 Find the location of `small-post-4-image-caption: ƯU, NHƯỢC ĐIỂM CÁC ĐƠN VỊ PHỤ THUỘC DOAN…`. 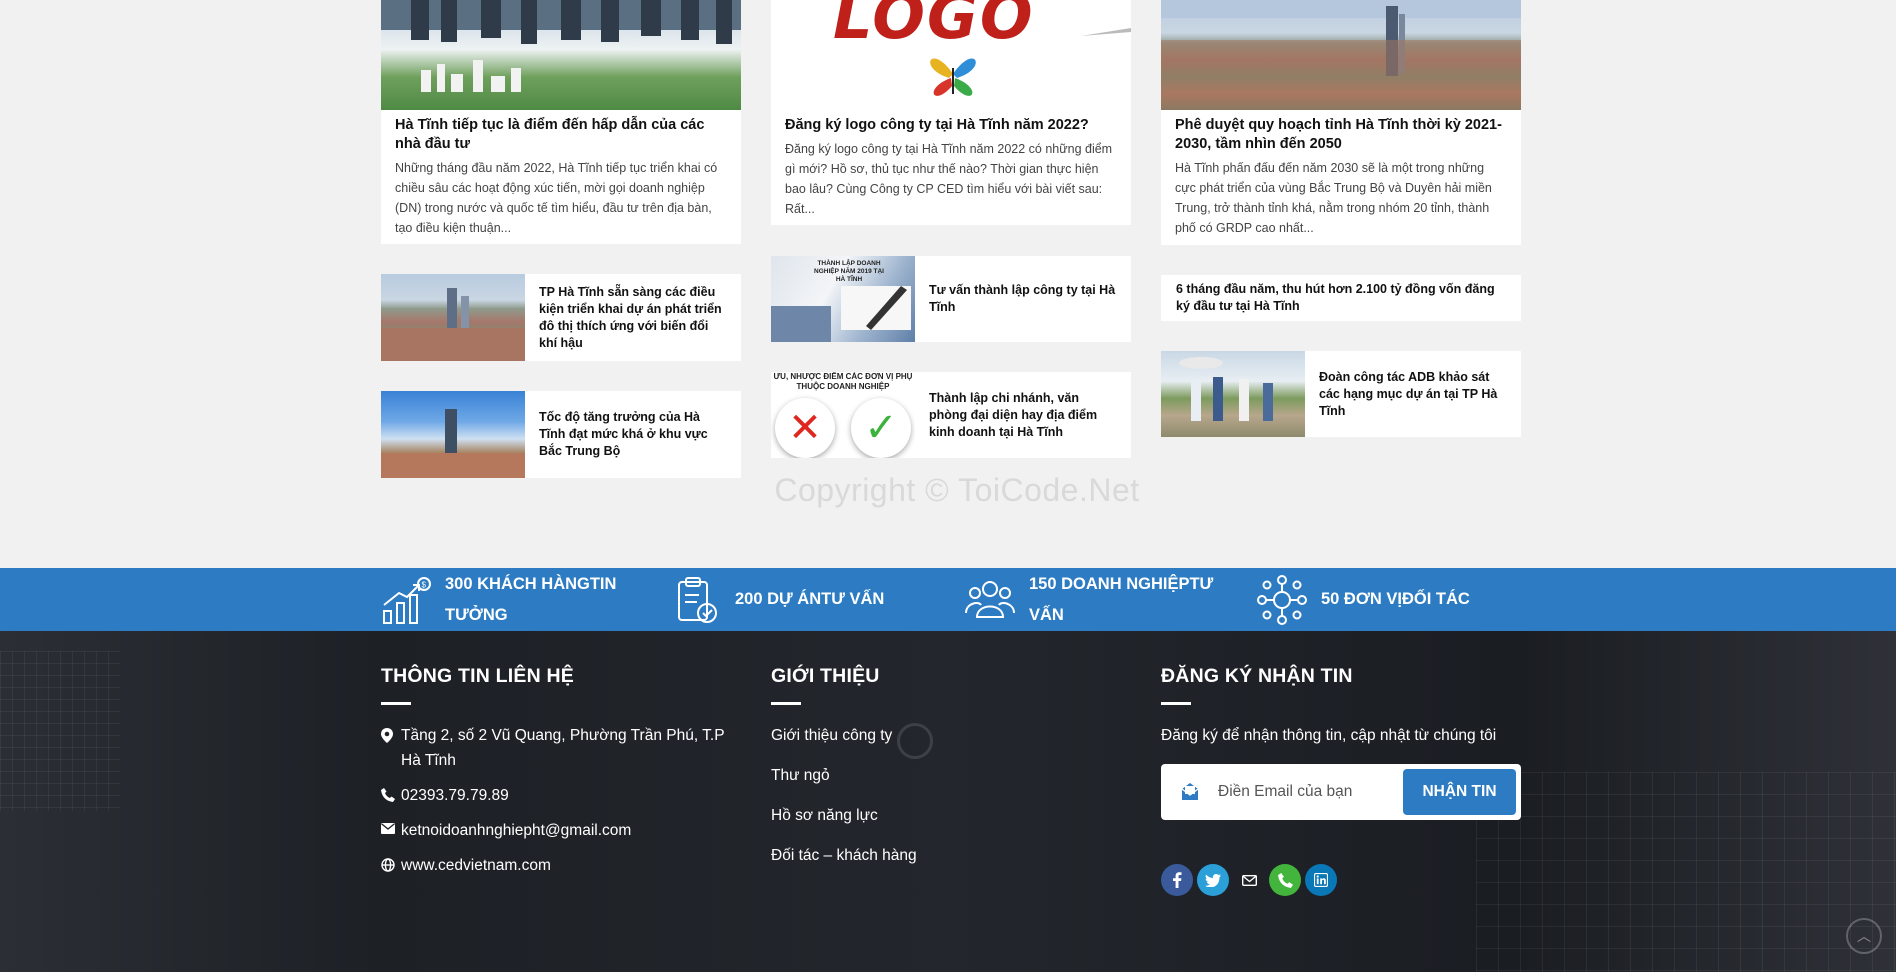

small-post-4-image-caption: ƯU, NHƯỢC ĐIỂM CÁC ĐƠN VỊ PHỤ THUỘC DOAN… is located at coordinates (843, 381).